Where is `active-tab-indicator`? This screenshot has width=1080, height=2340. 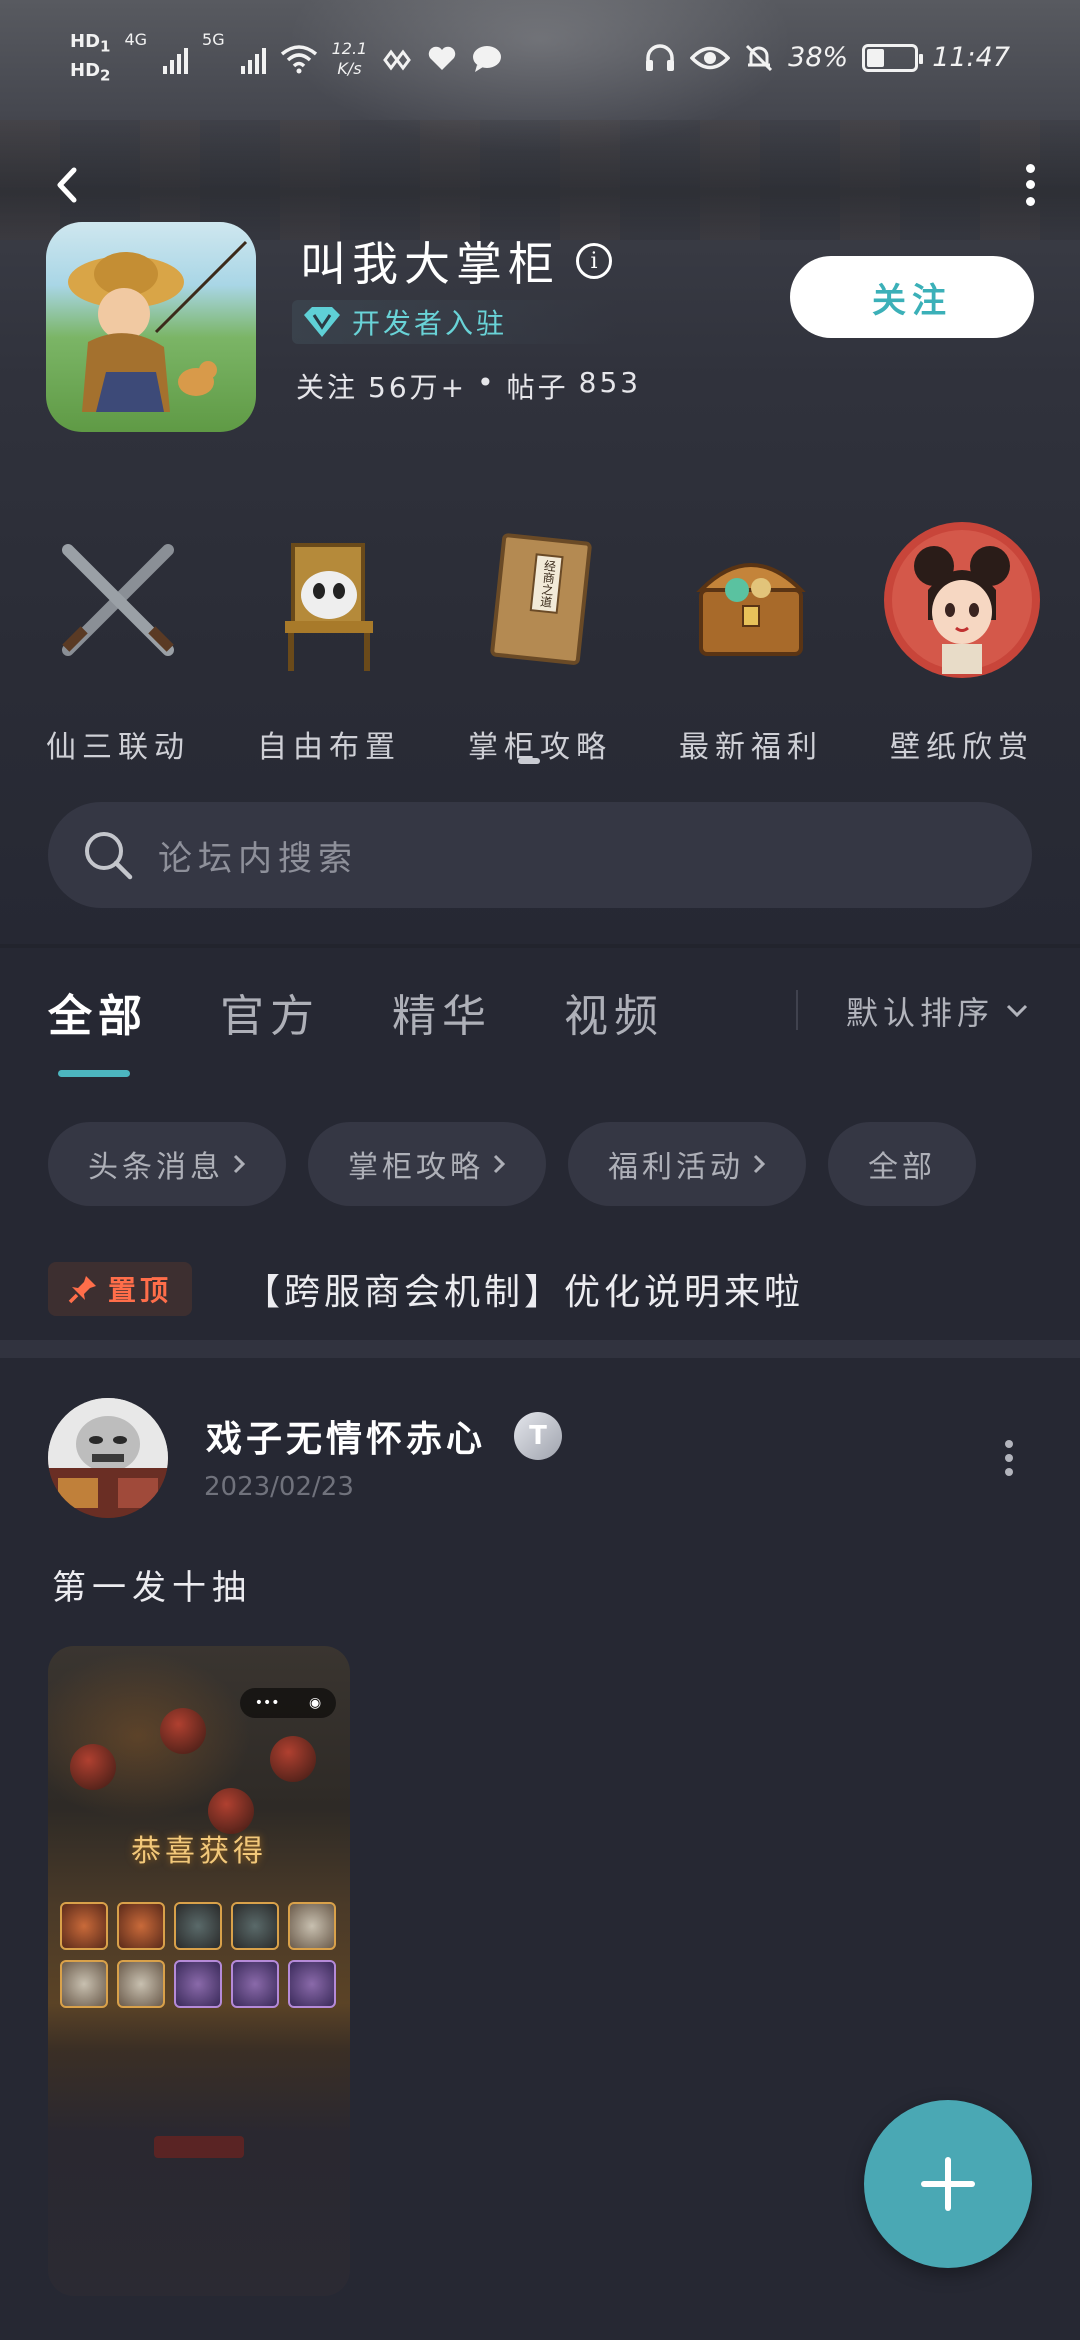
active-tab-indicator is located at coordinates (94, 1073).